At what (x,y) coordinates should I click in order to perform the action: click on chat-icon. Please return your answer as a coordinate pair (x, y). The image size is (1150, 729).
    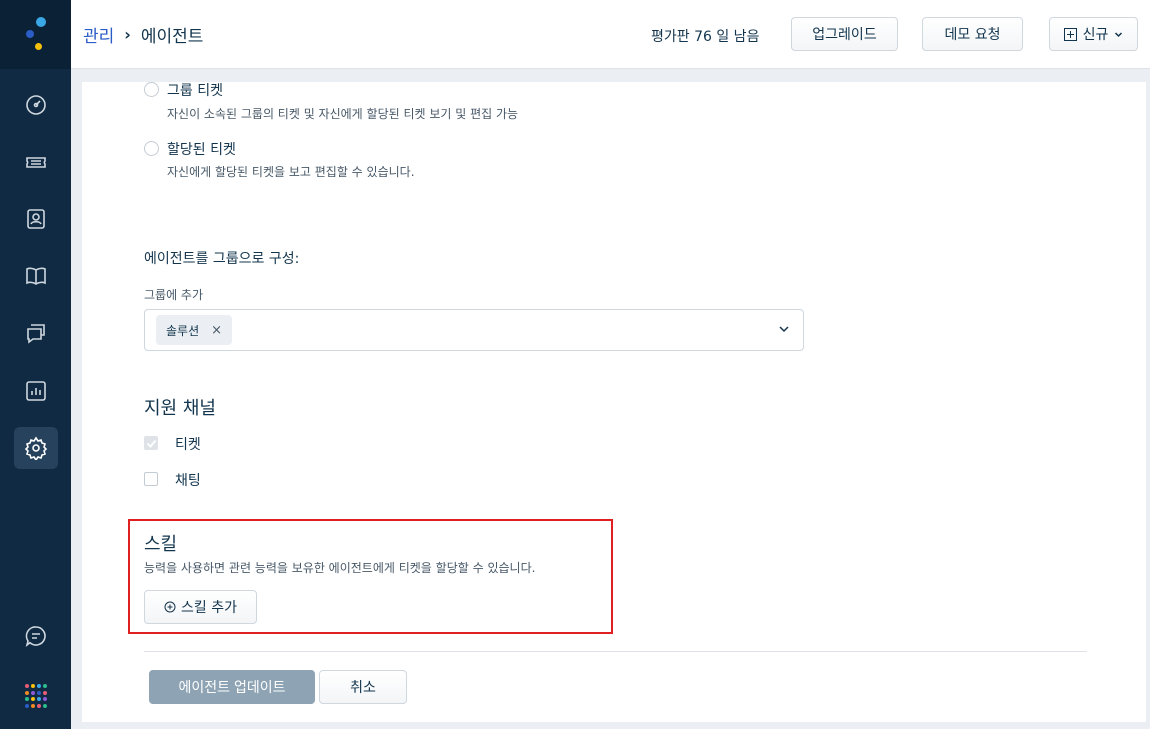
    Looking at the image, I should click on (36, 636).